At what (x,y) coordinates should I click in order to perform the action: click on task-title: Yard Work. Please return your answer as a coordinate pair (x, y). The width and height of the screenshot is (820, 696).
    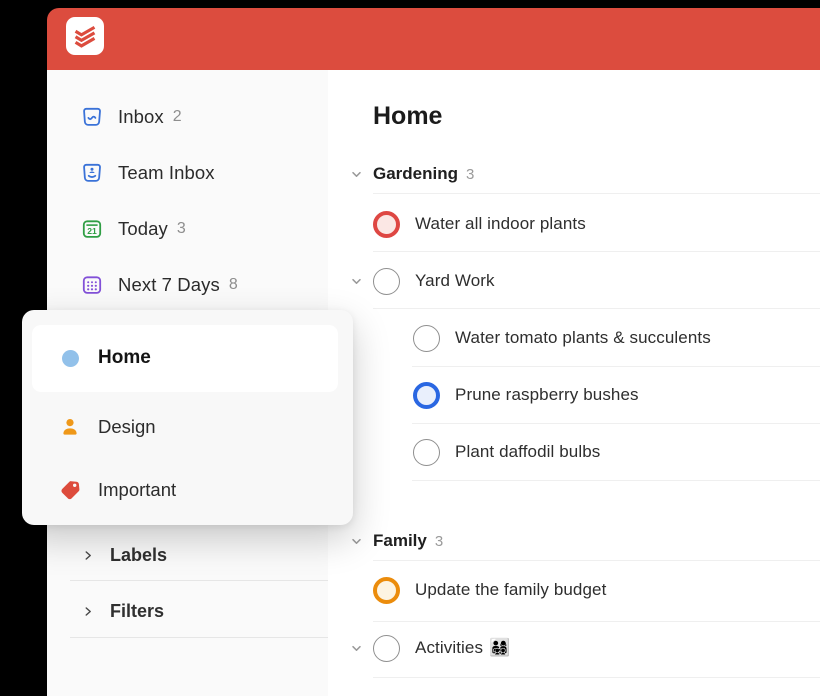
    Looking at the image, I should click on (455, 280).